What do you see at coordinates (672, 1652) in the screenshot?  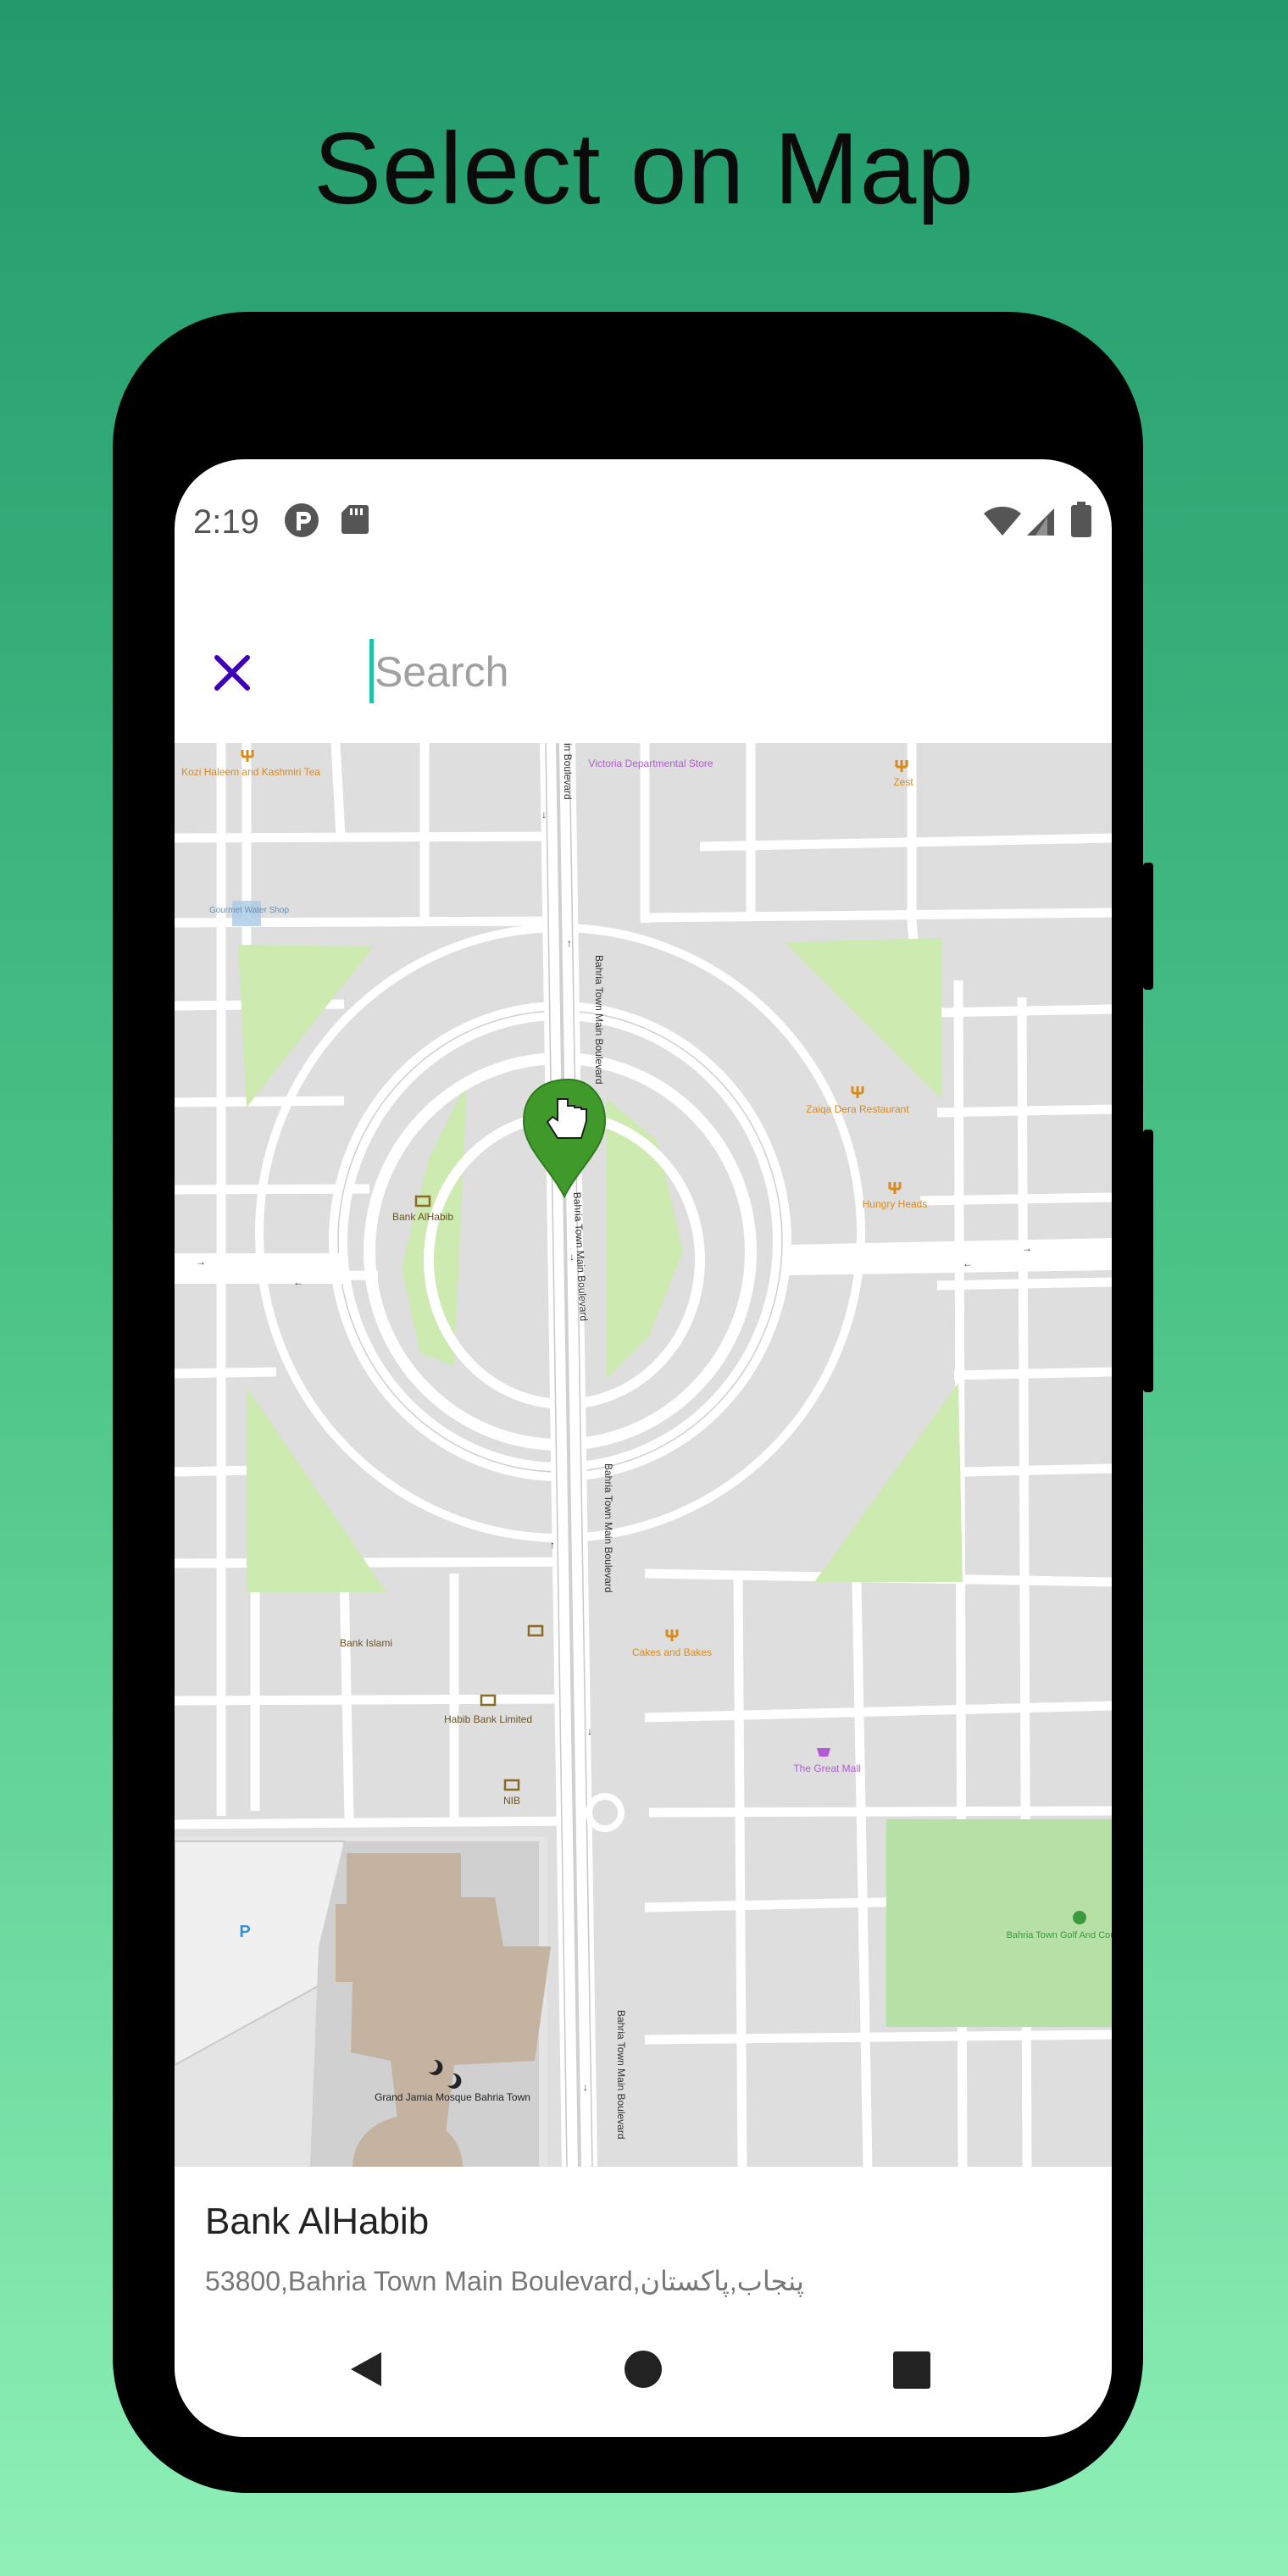 I see `poi-label: Cakes and Bakes` at bounding box center [672, 1652].